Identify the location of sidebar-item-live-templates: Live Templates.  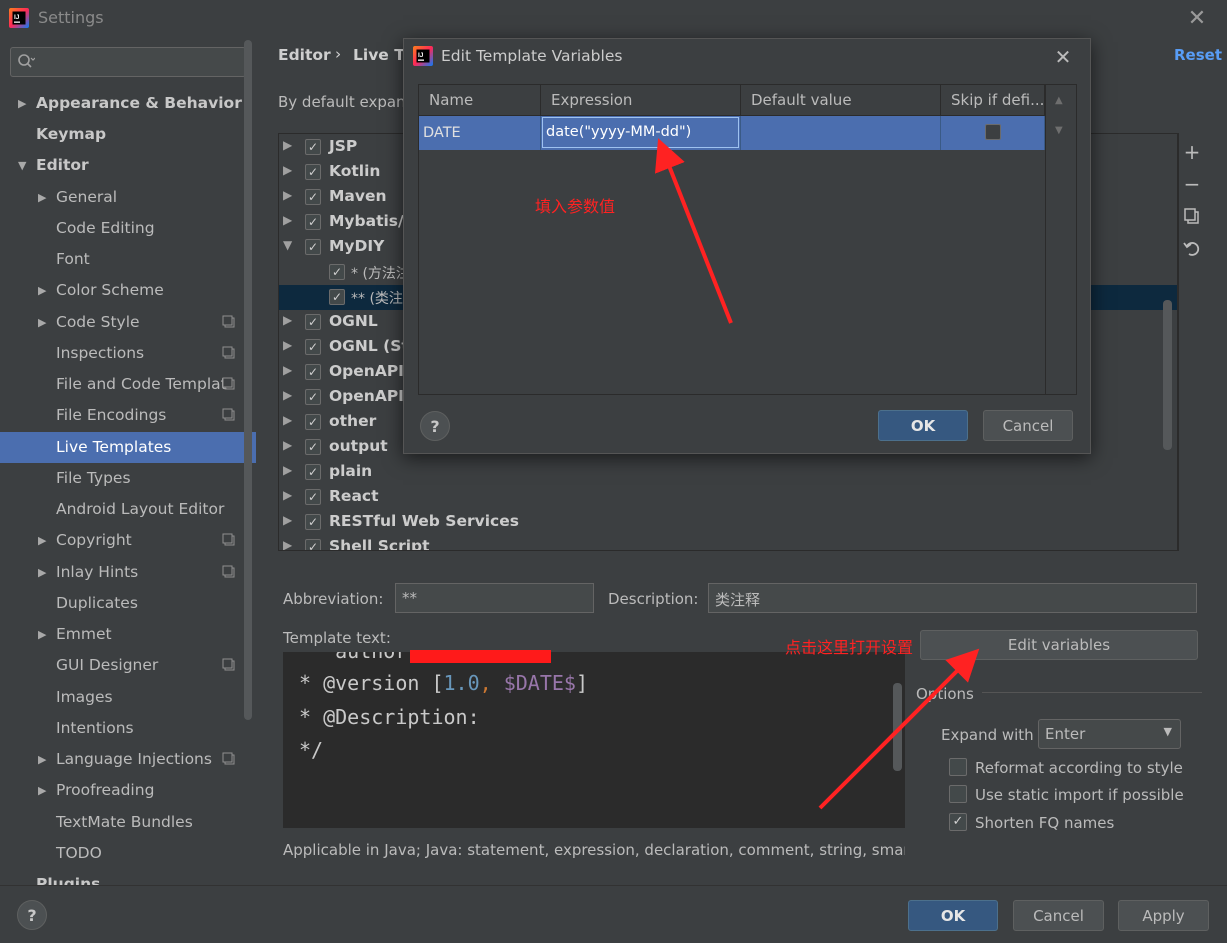
(128, 447).